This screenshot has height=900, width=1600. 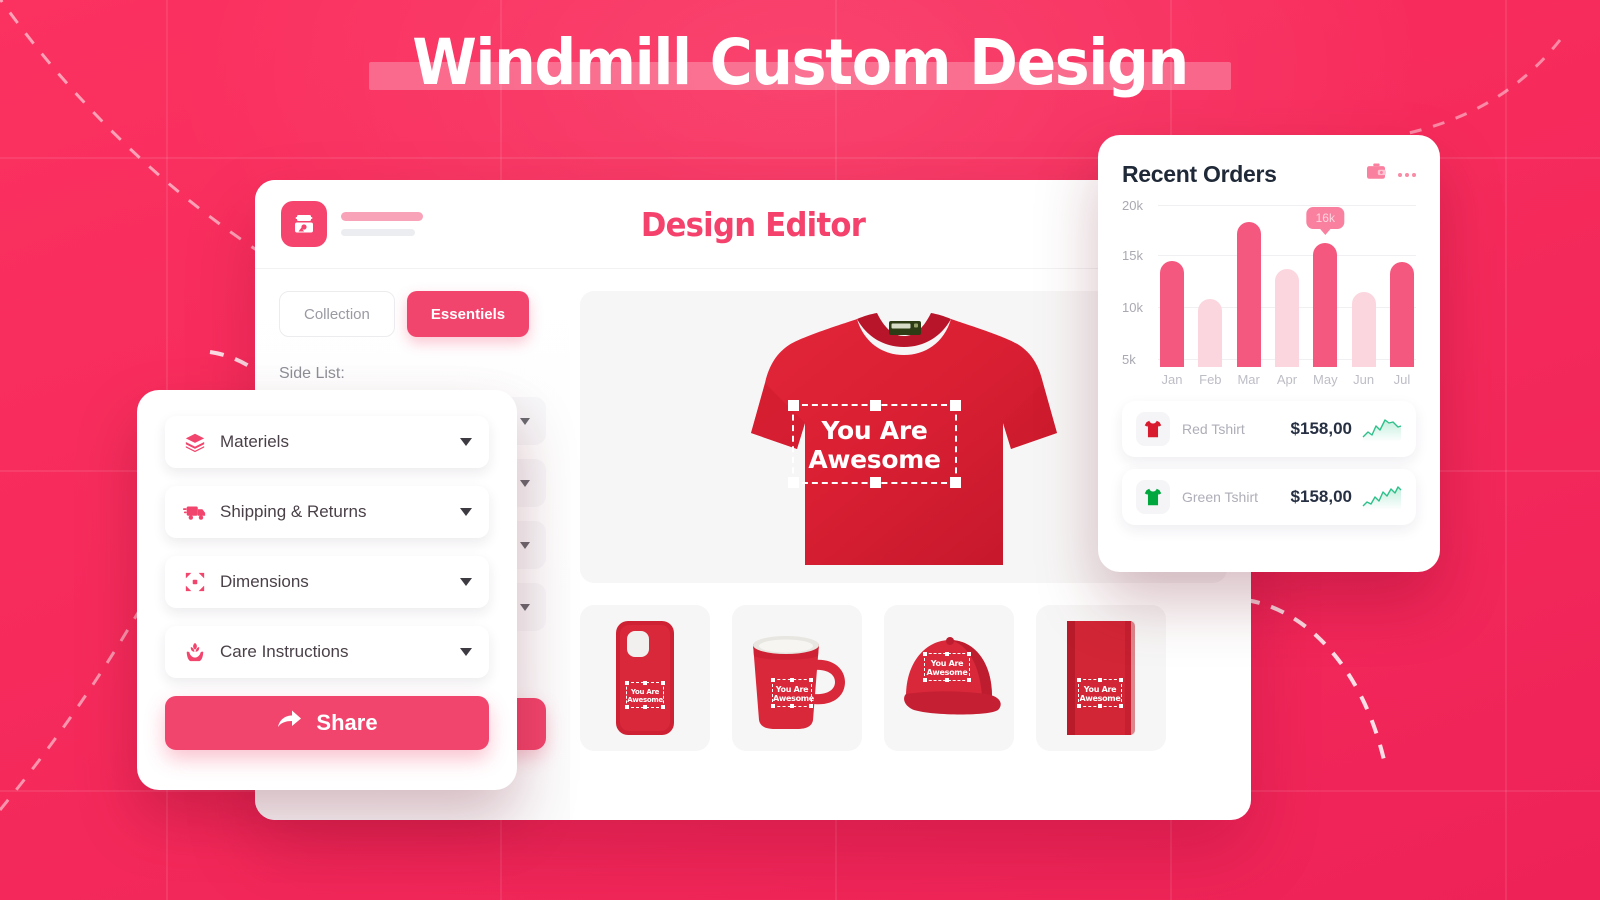 What do you see at coordinates (289, 723) in the screenshot?
I see `share-arrow-icon` at bounding box center [289, 723].